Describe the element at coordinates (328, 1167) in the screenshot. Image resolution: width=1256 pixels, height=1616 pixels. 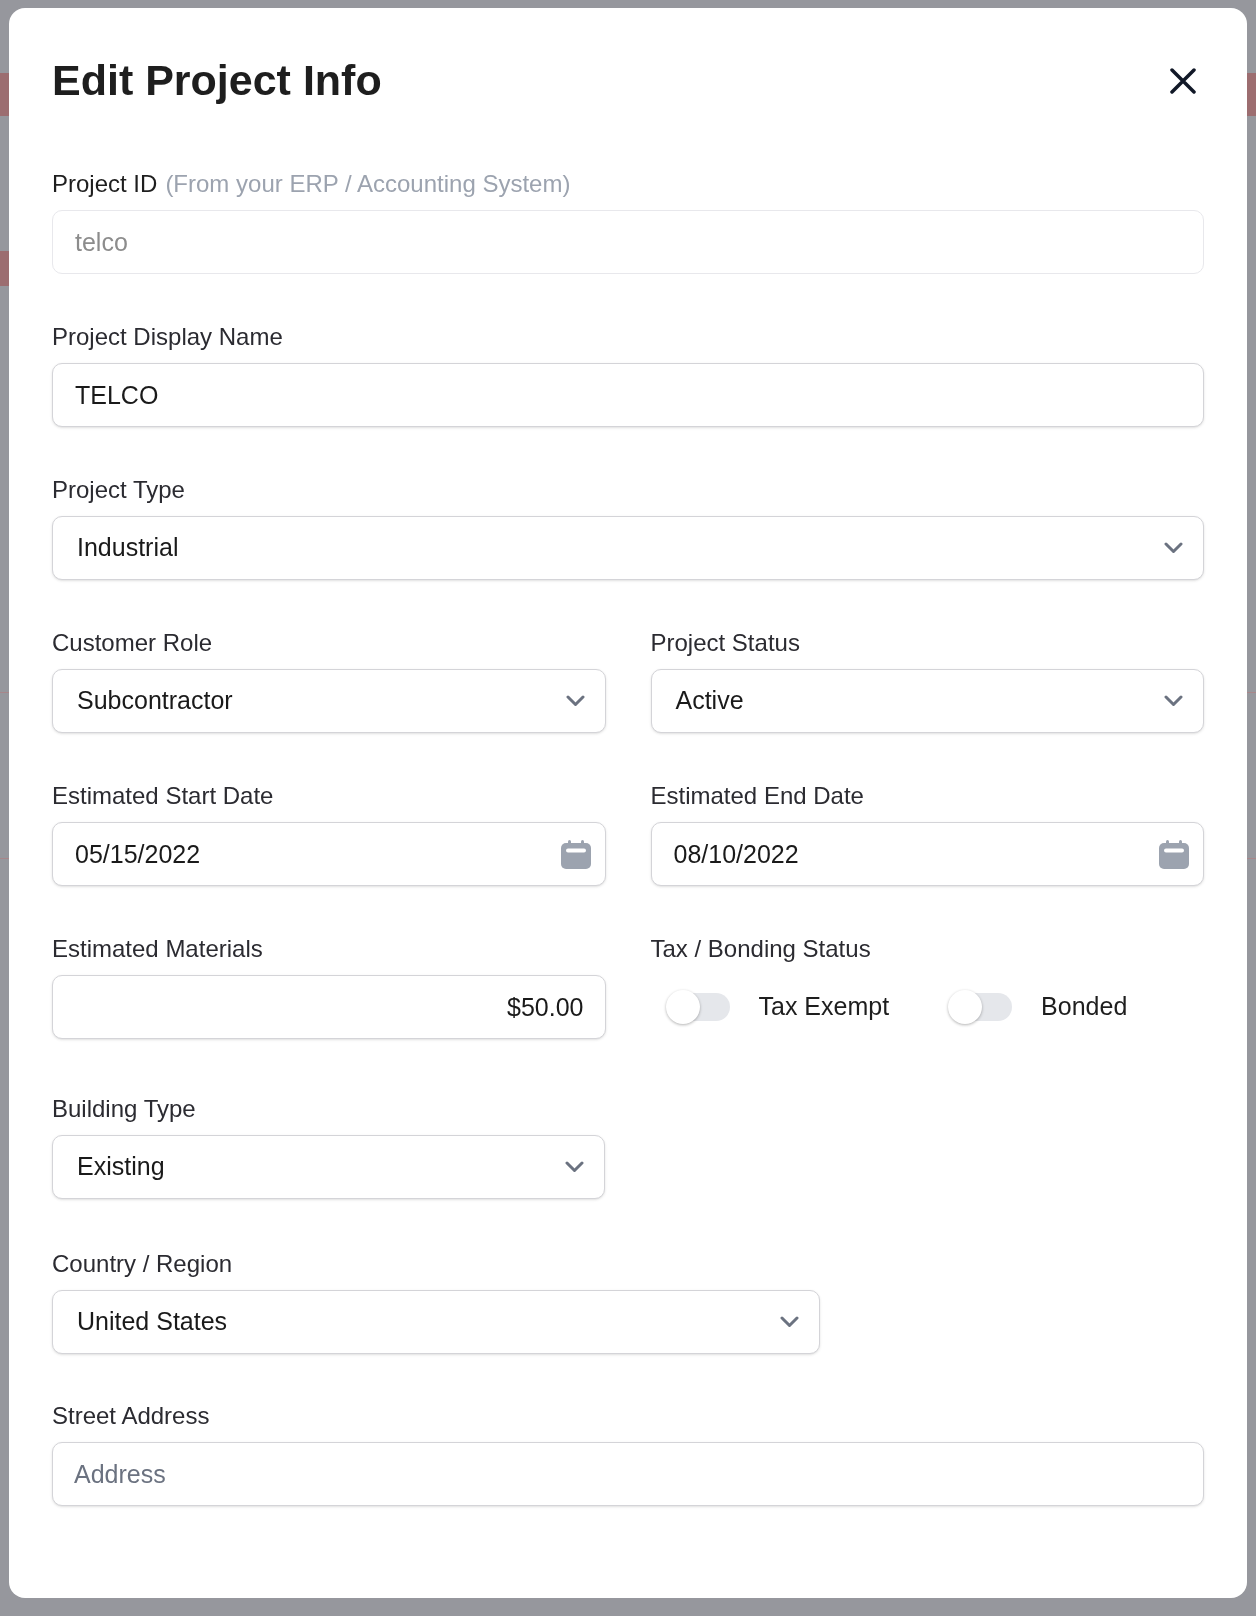
I see `dropdown-select: Existing` at that location.